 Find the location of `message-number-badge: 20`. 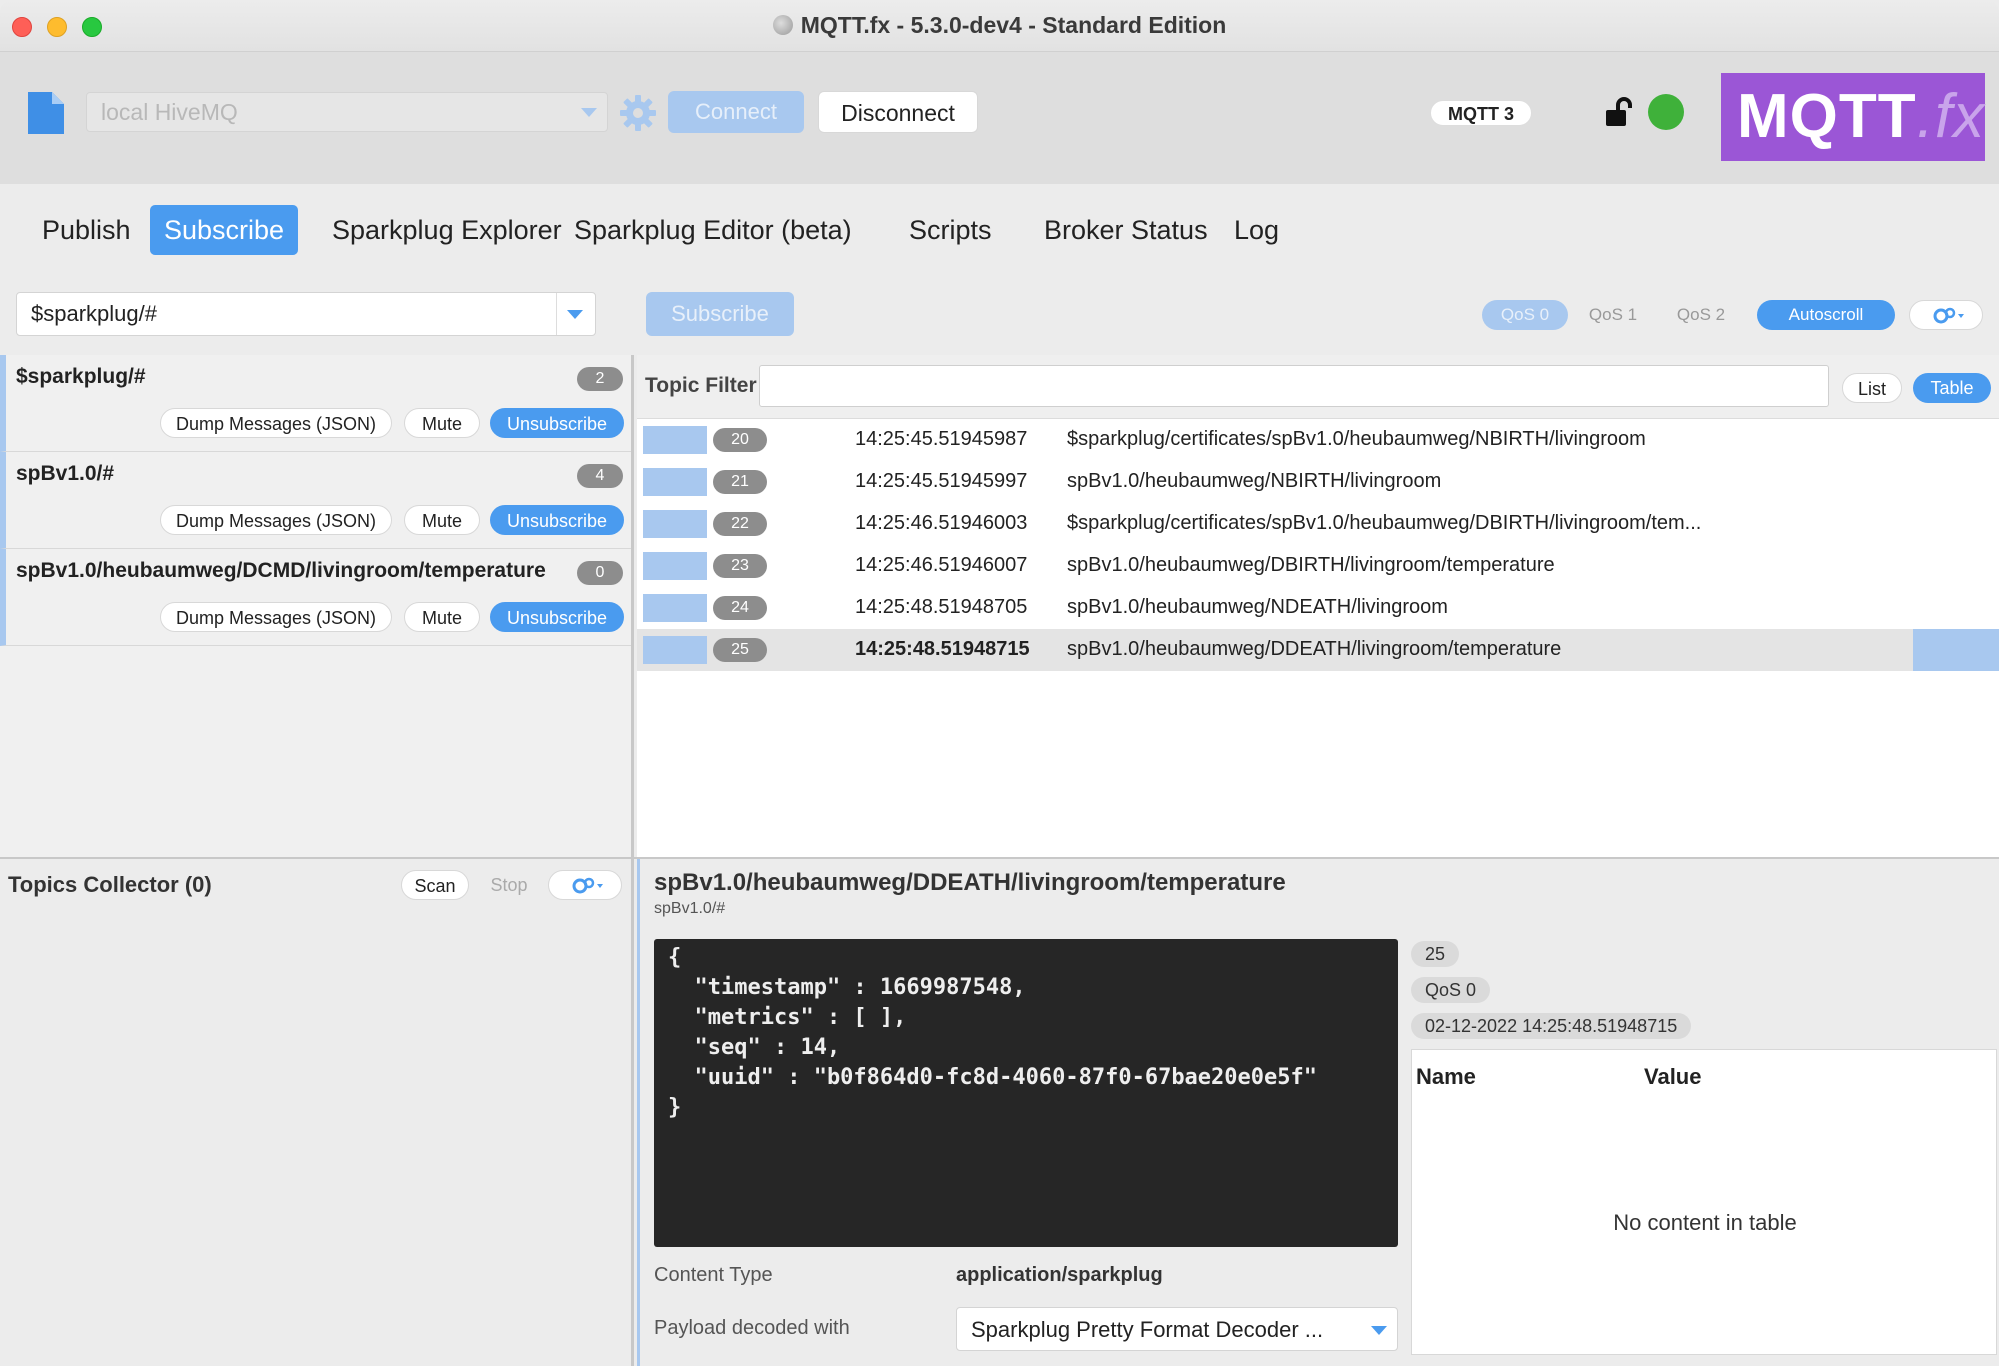

message-number-badge: 20 is located at coordinates (740, 440).